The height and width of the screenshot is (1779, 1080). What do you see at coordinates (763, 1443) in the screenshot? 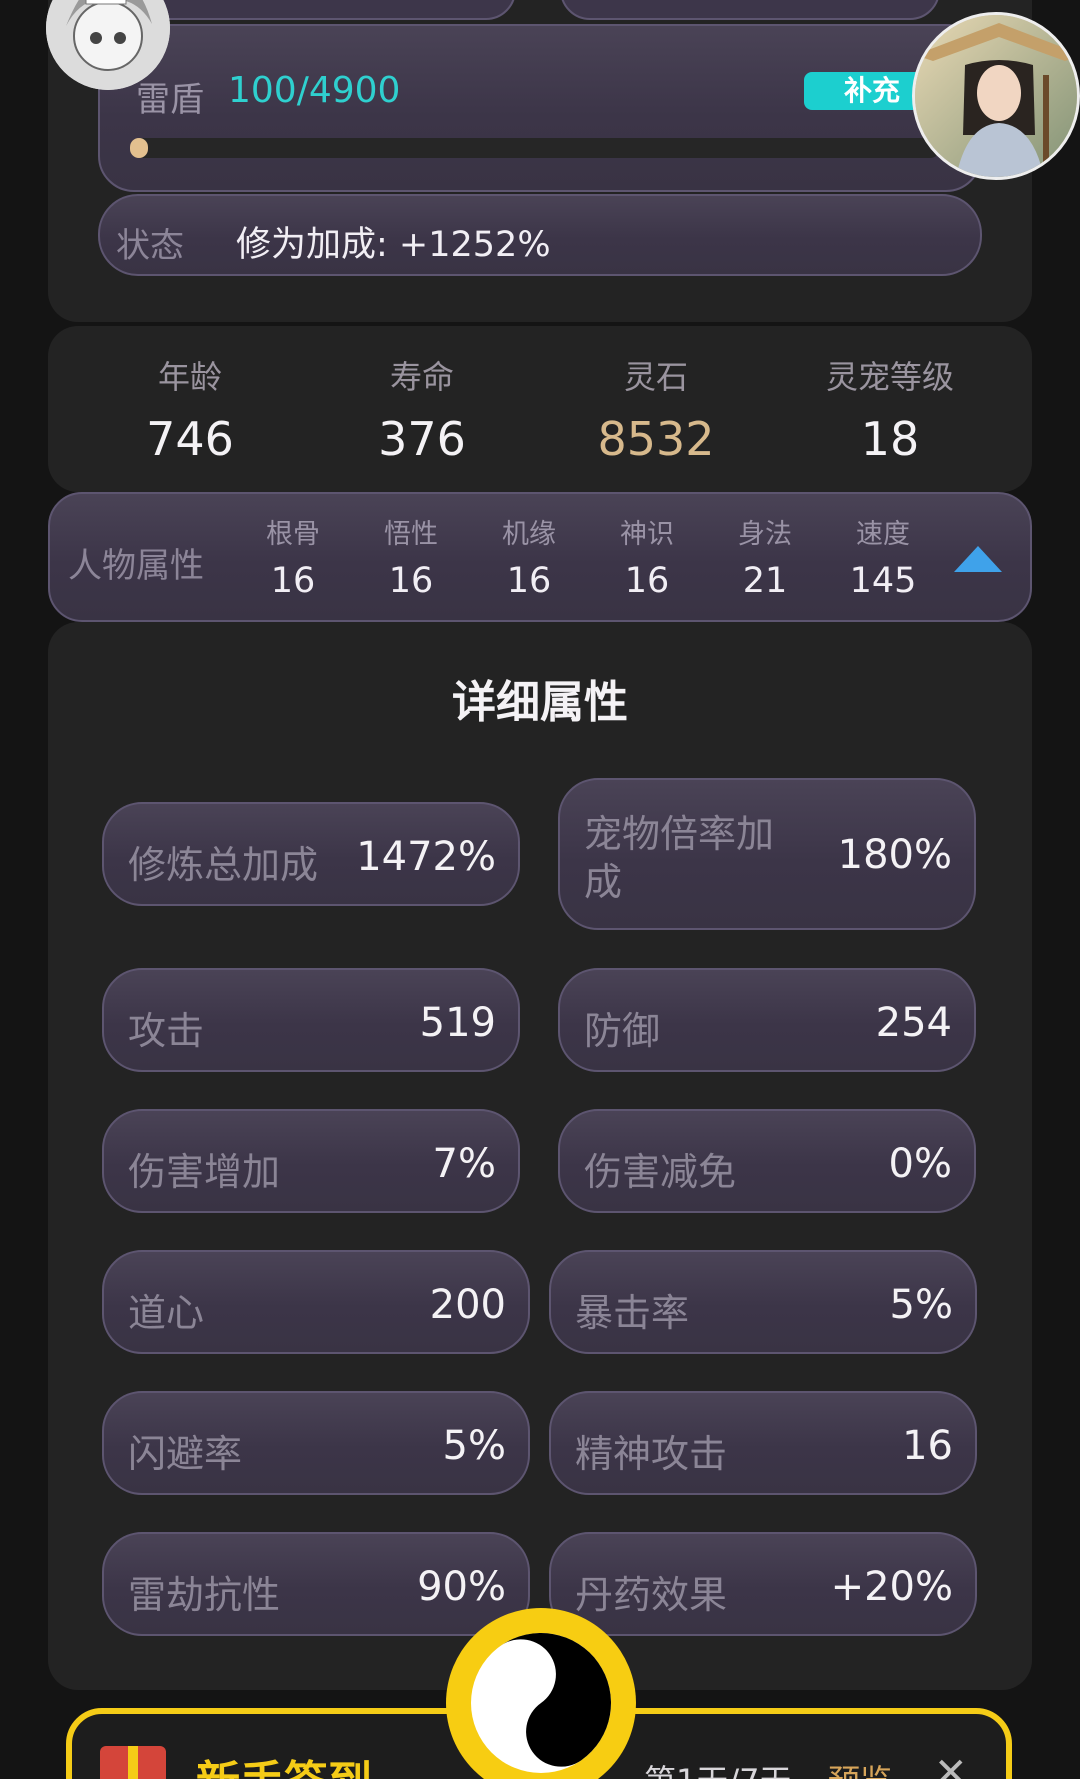
I see `detail-item: 精神攻击 16` at bounding box center [763, 1443].